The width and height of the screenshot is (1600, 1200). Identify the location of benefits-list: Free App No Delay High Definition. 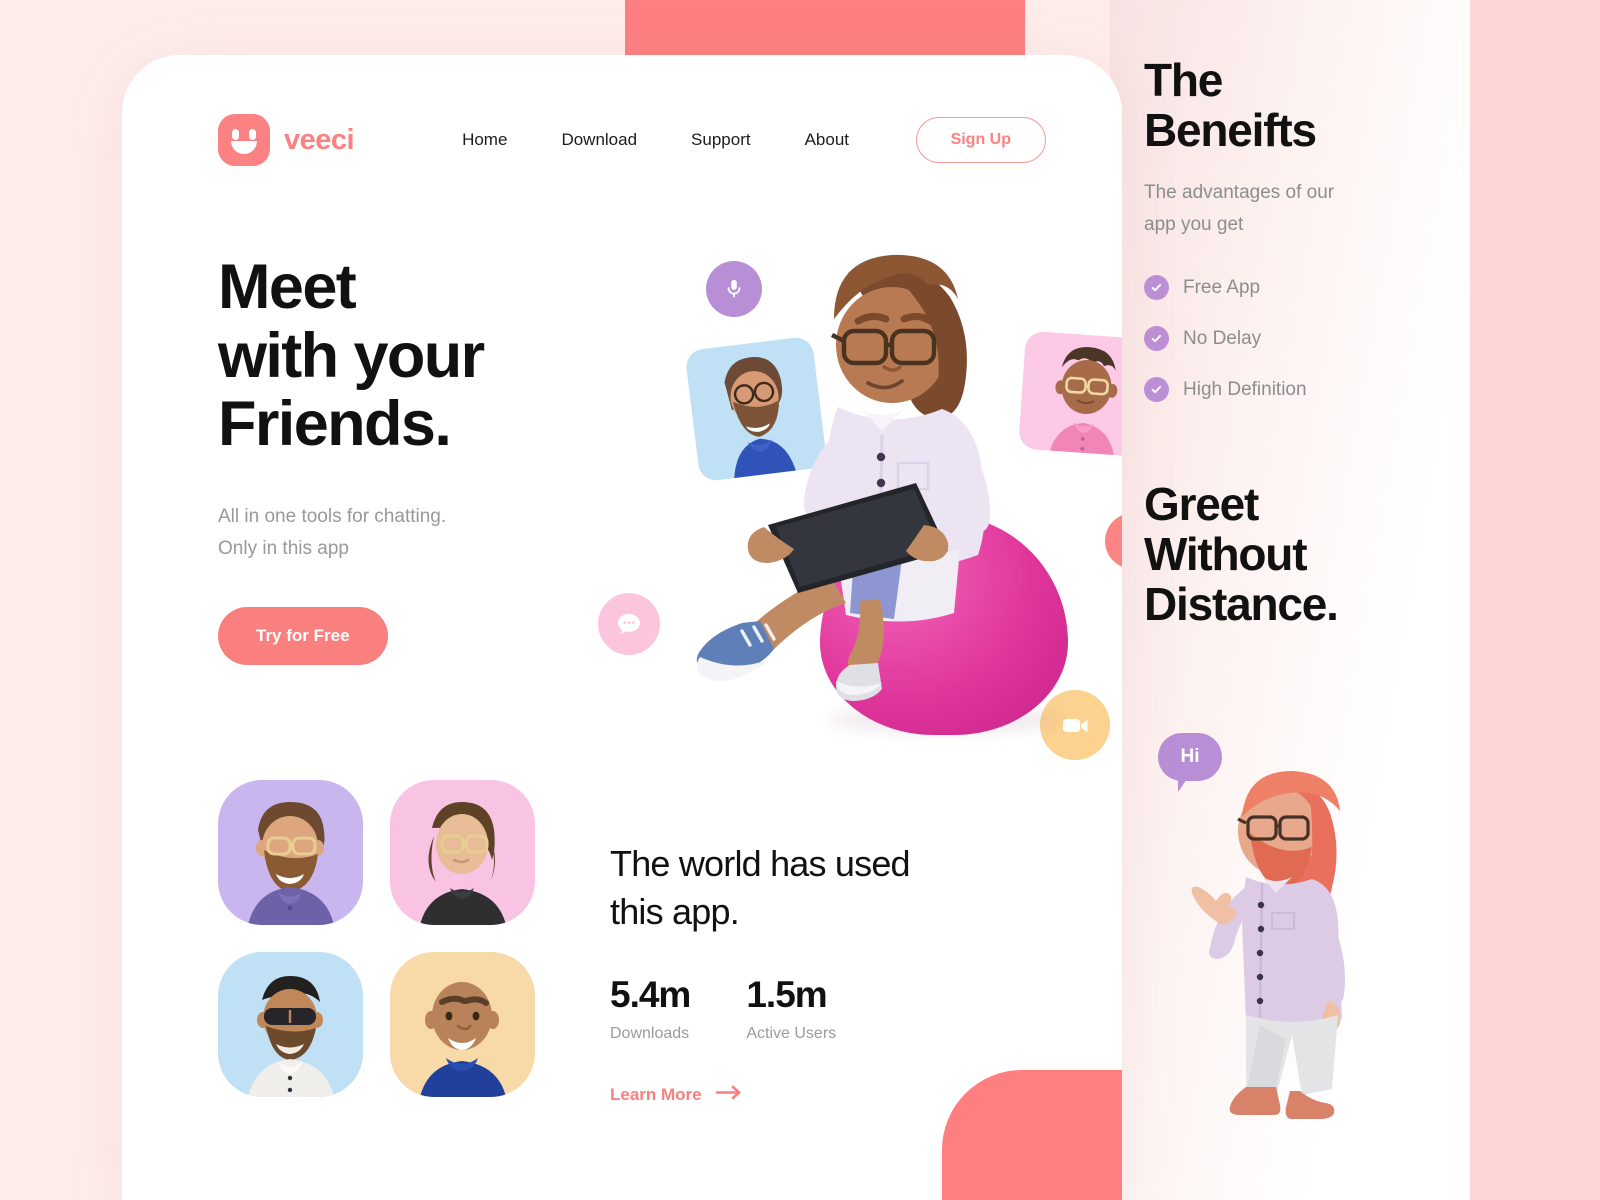
(1307, 339).